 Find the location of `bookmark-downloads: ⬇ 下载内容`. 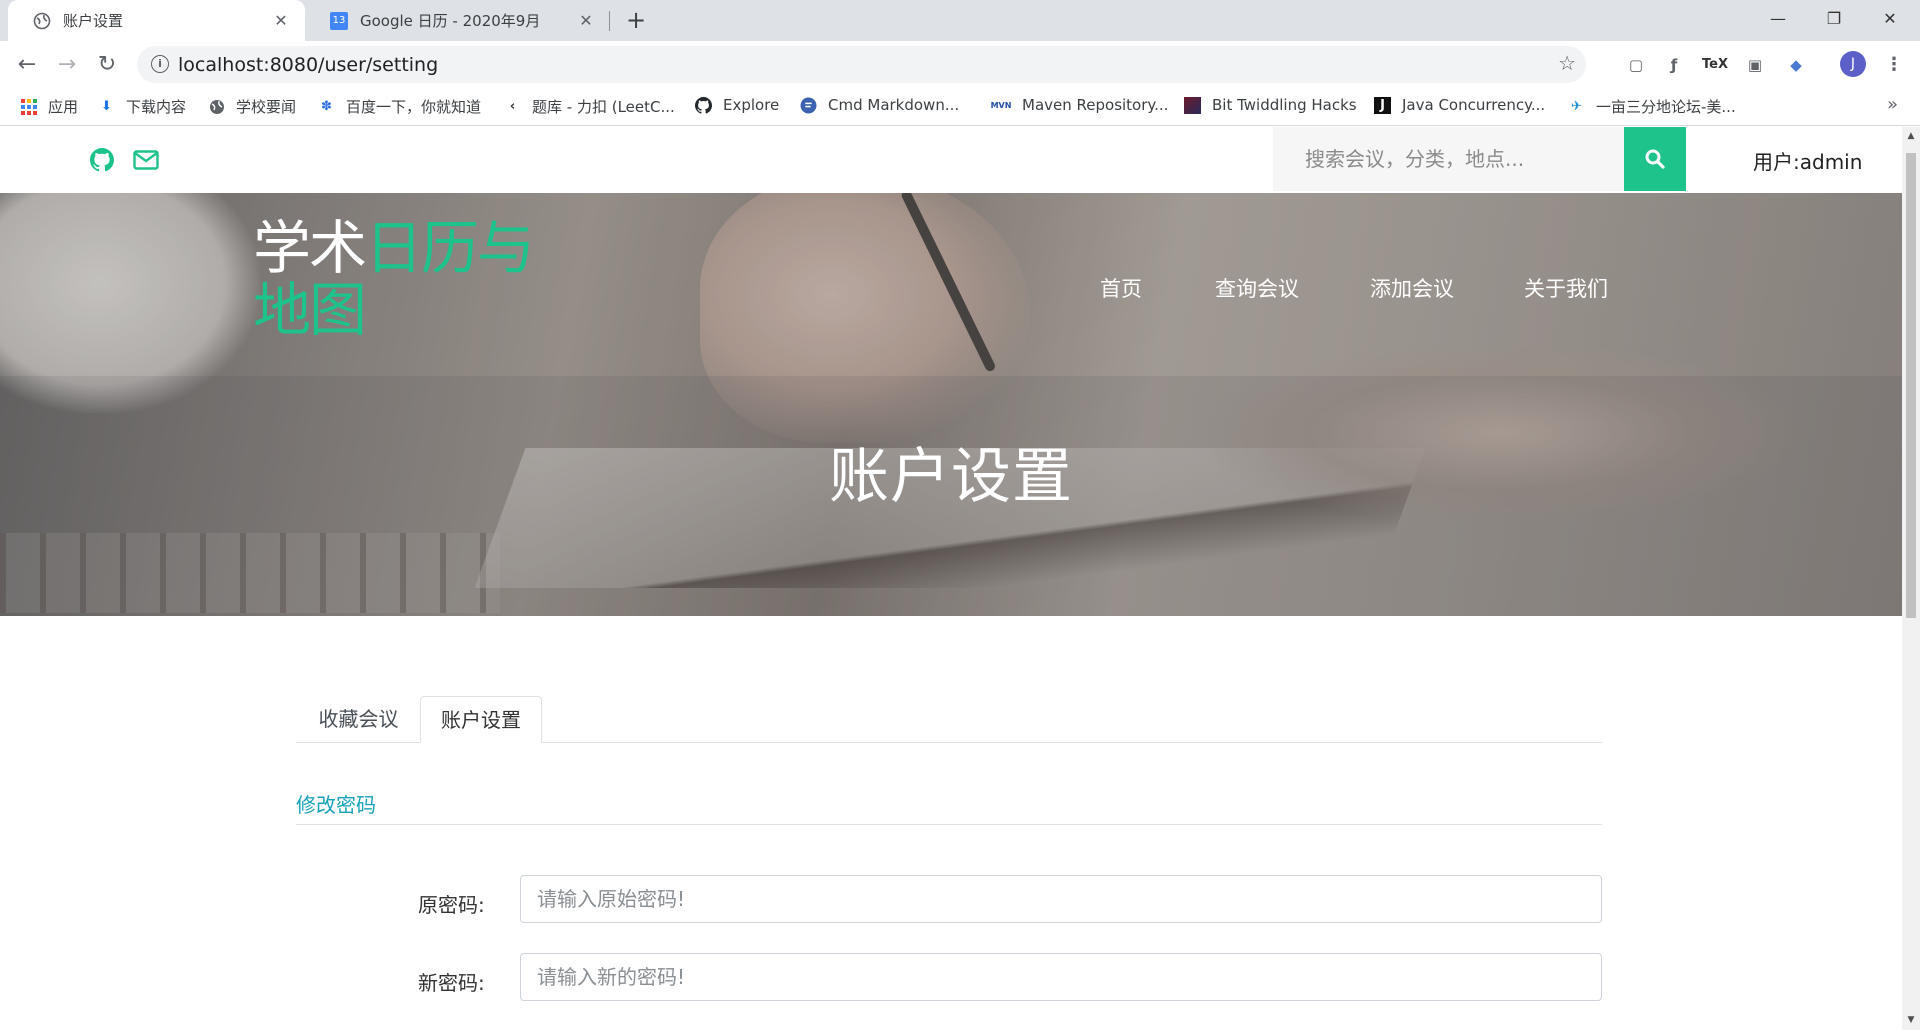

bookmark-downloads: ⬇ 下载内容 is located at coordinates (142, 106).